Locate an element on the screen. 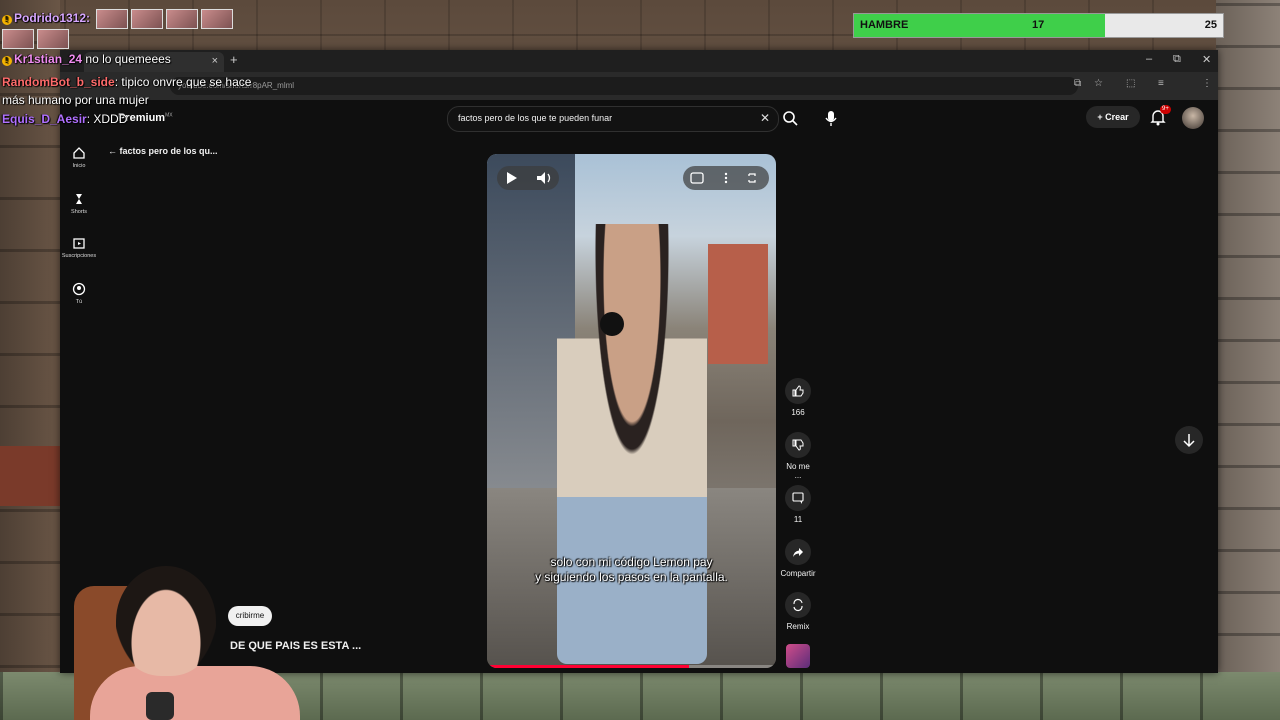 This screenshot has width=1280, height=720. cc-menu-fullscreen-icons is located at coordinates (726, 178).